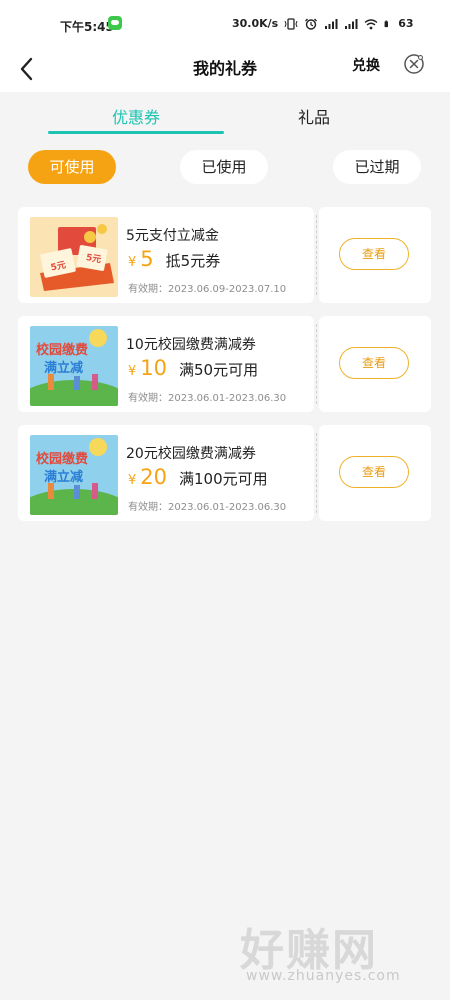  Describe the element at coordinates (414, 64) in the screenshot. I see `close-circle-icon` at that location.